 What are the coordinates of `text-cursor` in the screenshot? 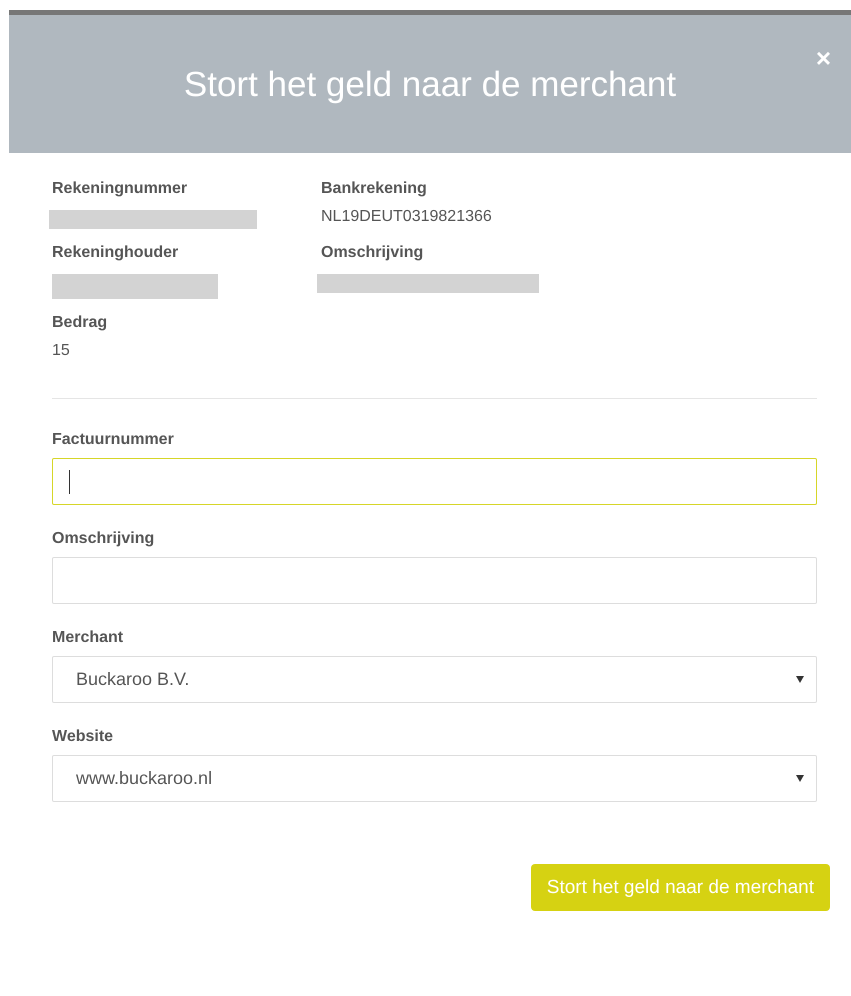 It's located at (69, 482).